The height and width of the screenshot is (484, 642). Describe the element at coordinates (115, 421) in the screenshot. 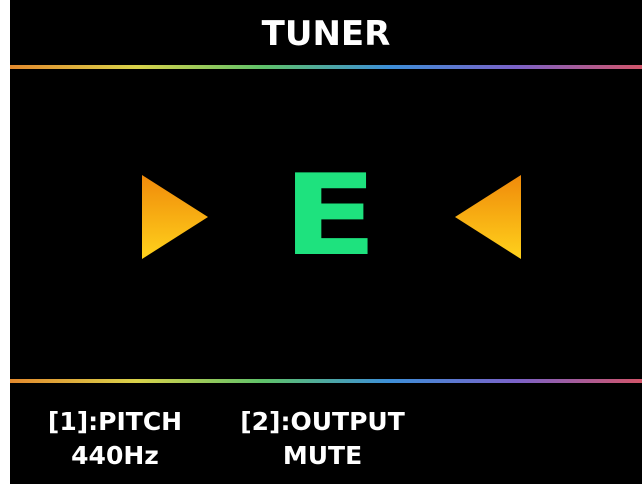

I see `pitch-label: [1]:PITCH` at that location.